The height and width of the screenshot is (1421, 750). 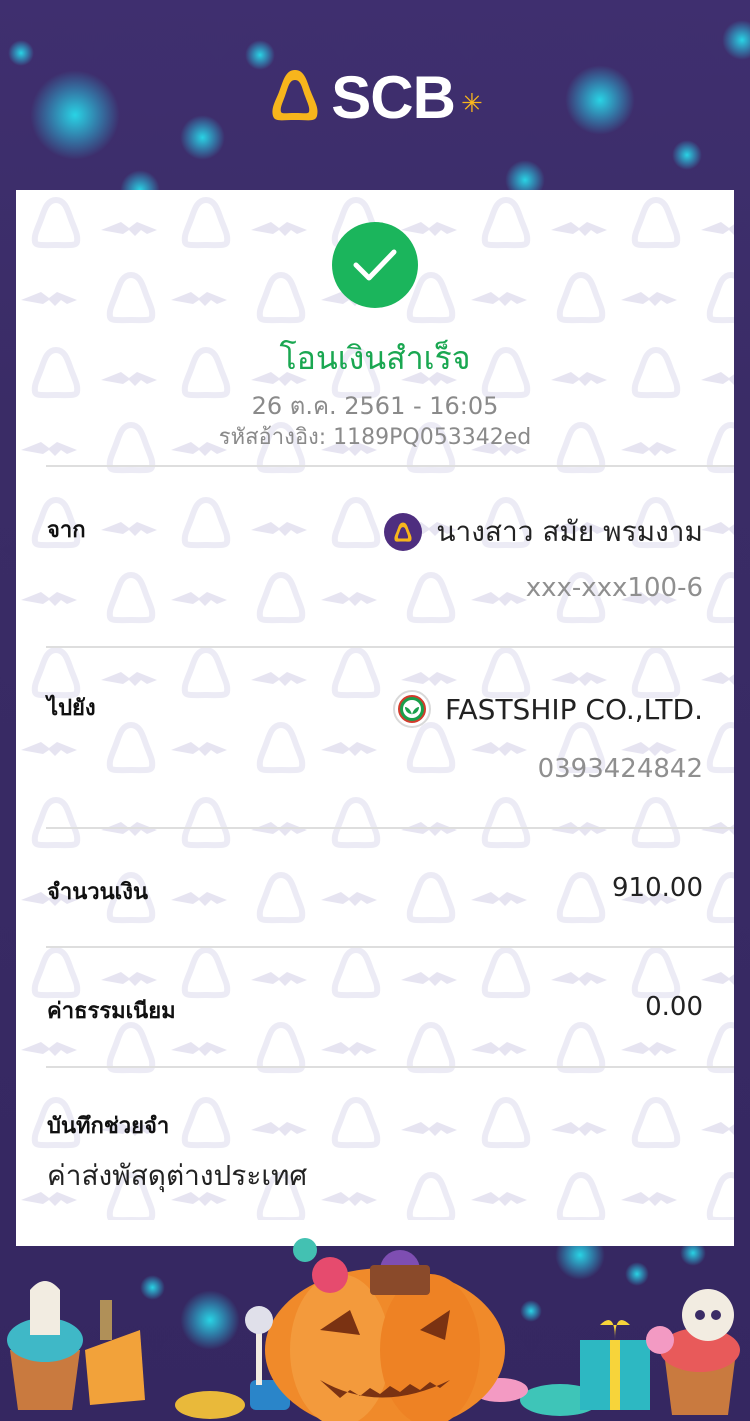 I want to click on amount-label: จำนวนเงิน, so click(x=97, y=892).